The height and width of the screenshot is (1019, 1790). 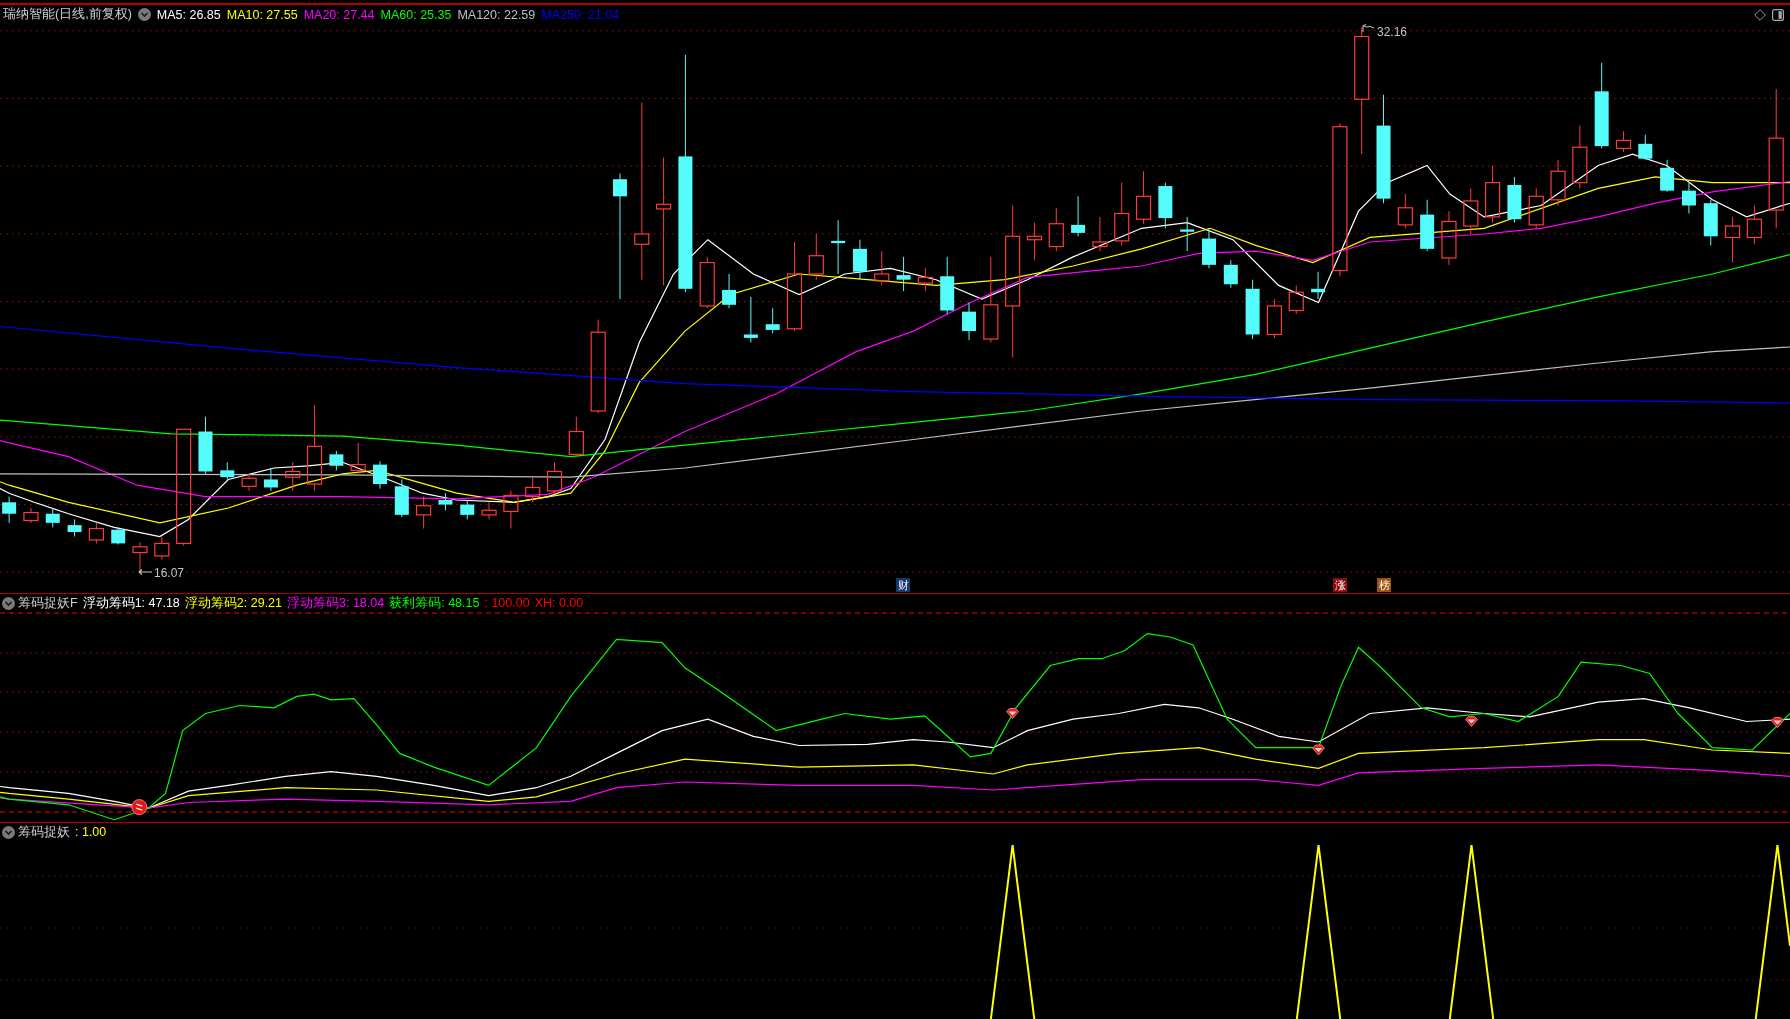 What do you see at coordinates (188, 14) in the screenshot?
I see `indicator-value: MA5: 26.85` at bounding box center [188, 14].